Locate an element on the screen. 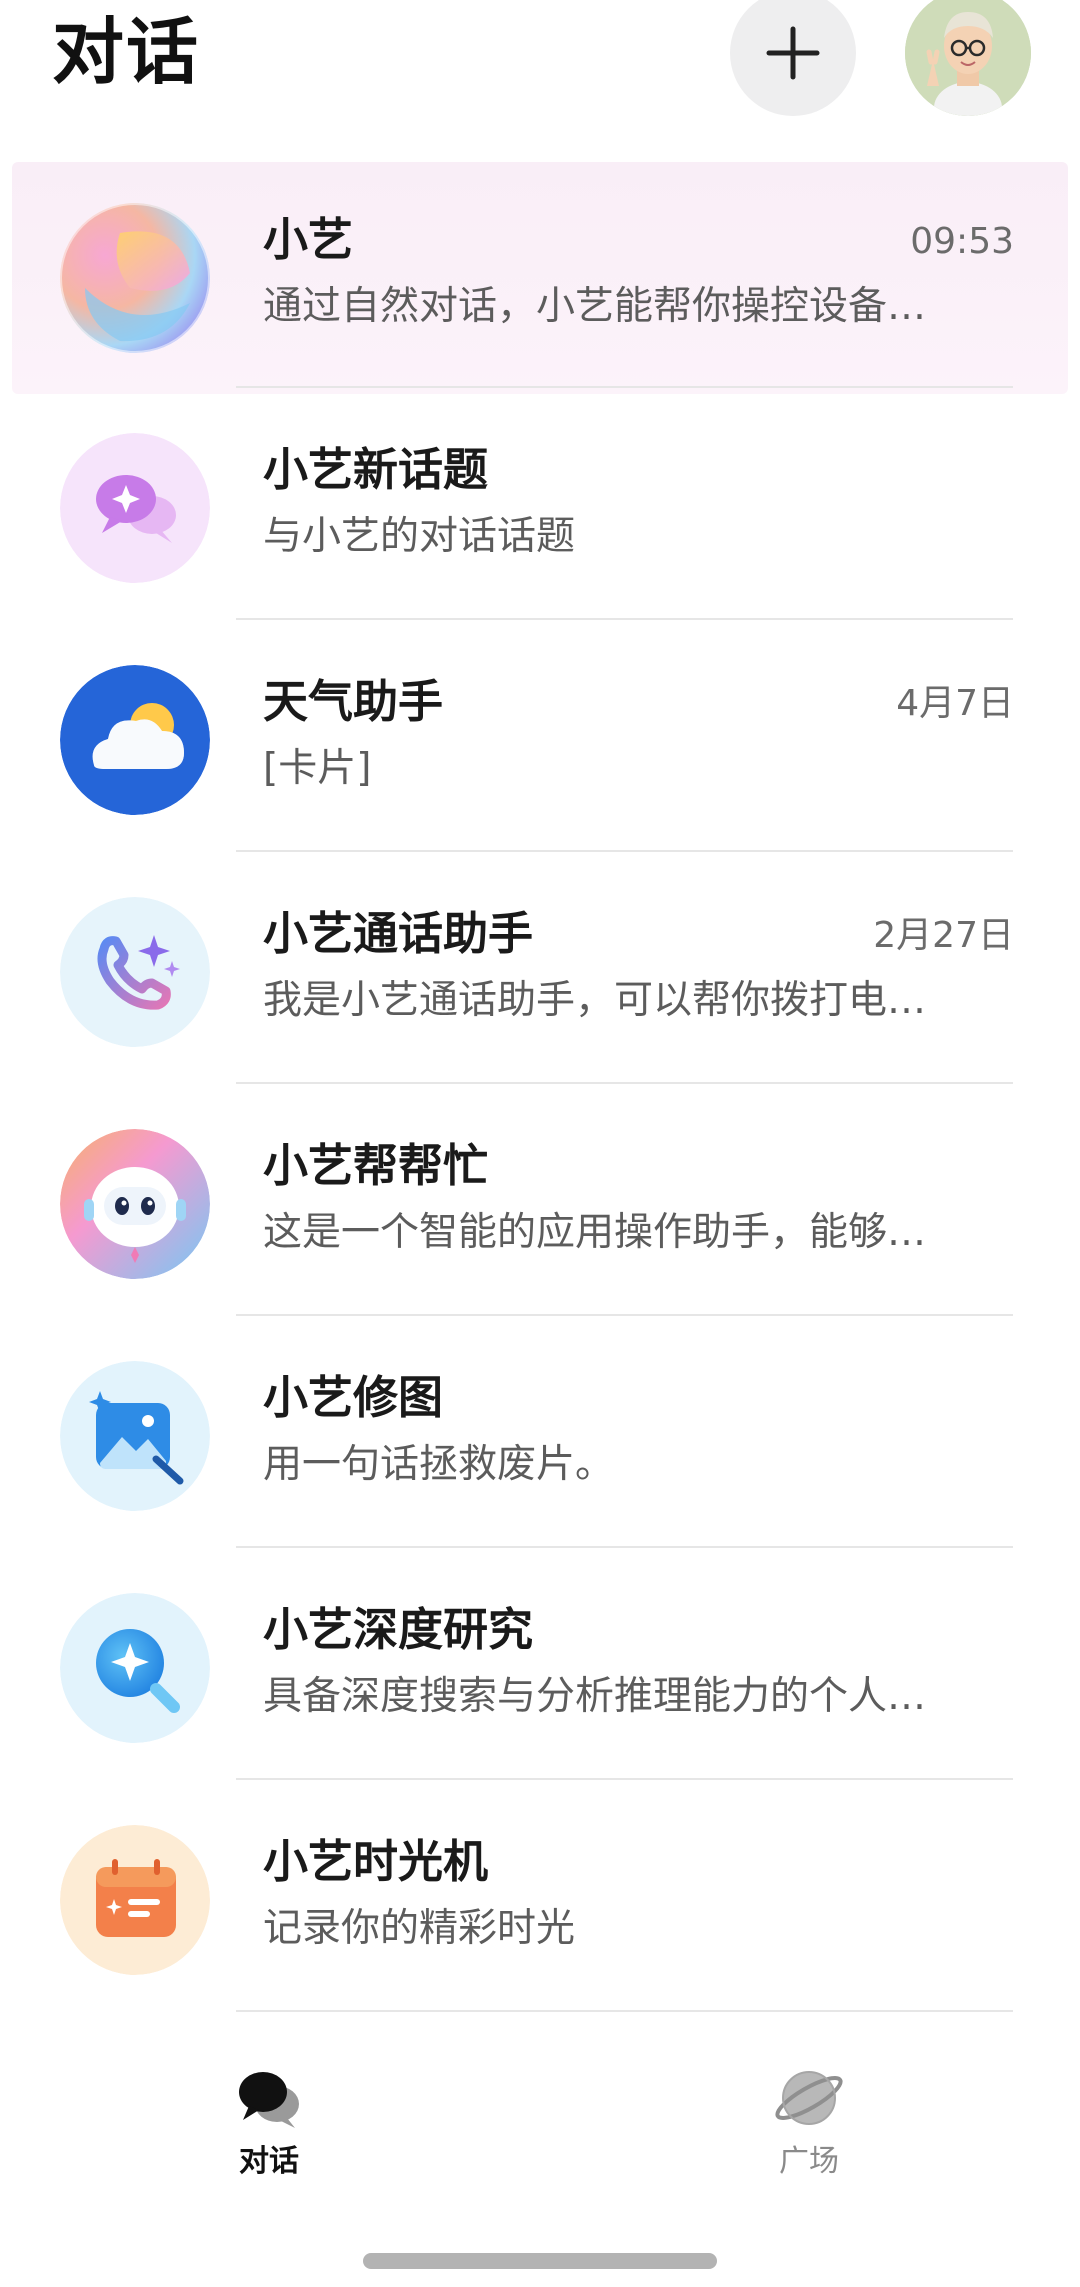 The image size is (1080, 2287). tab-plaza: 广场 is located at coordinates (809, 2134).